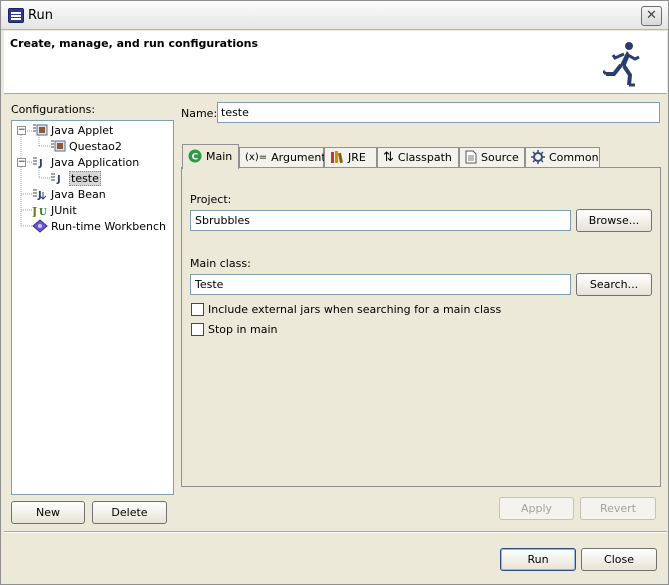  I want to click on running-man-icon, so click(621, 64).